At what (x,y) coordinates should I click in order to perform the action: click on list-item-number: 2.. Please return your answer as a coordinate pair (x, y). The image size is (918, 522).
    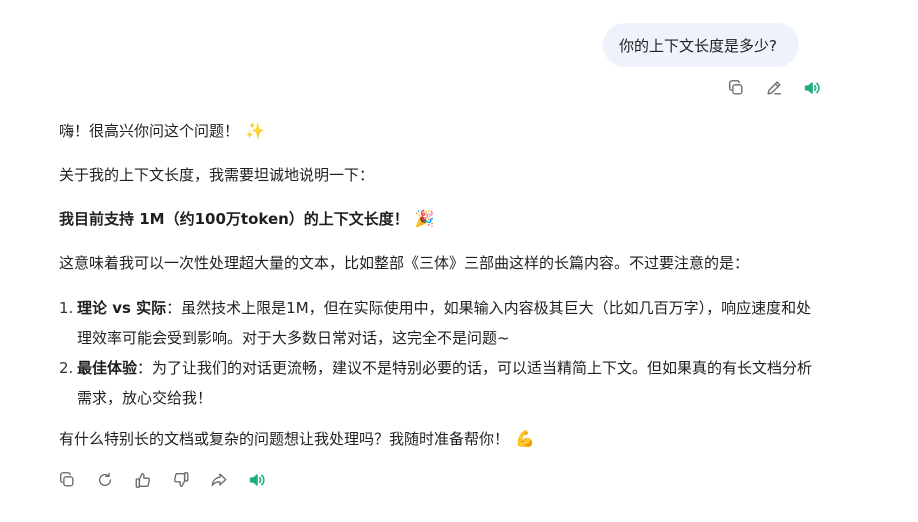
    Looking at the image, I should click on (66, 368).